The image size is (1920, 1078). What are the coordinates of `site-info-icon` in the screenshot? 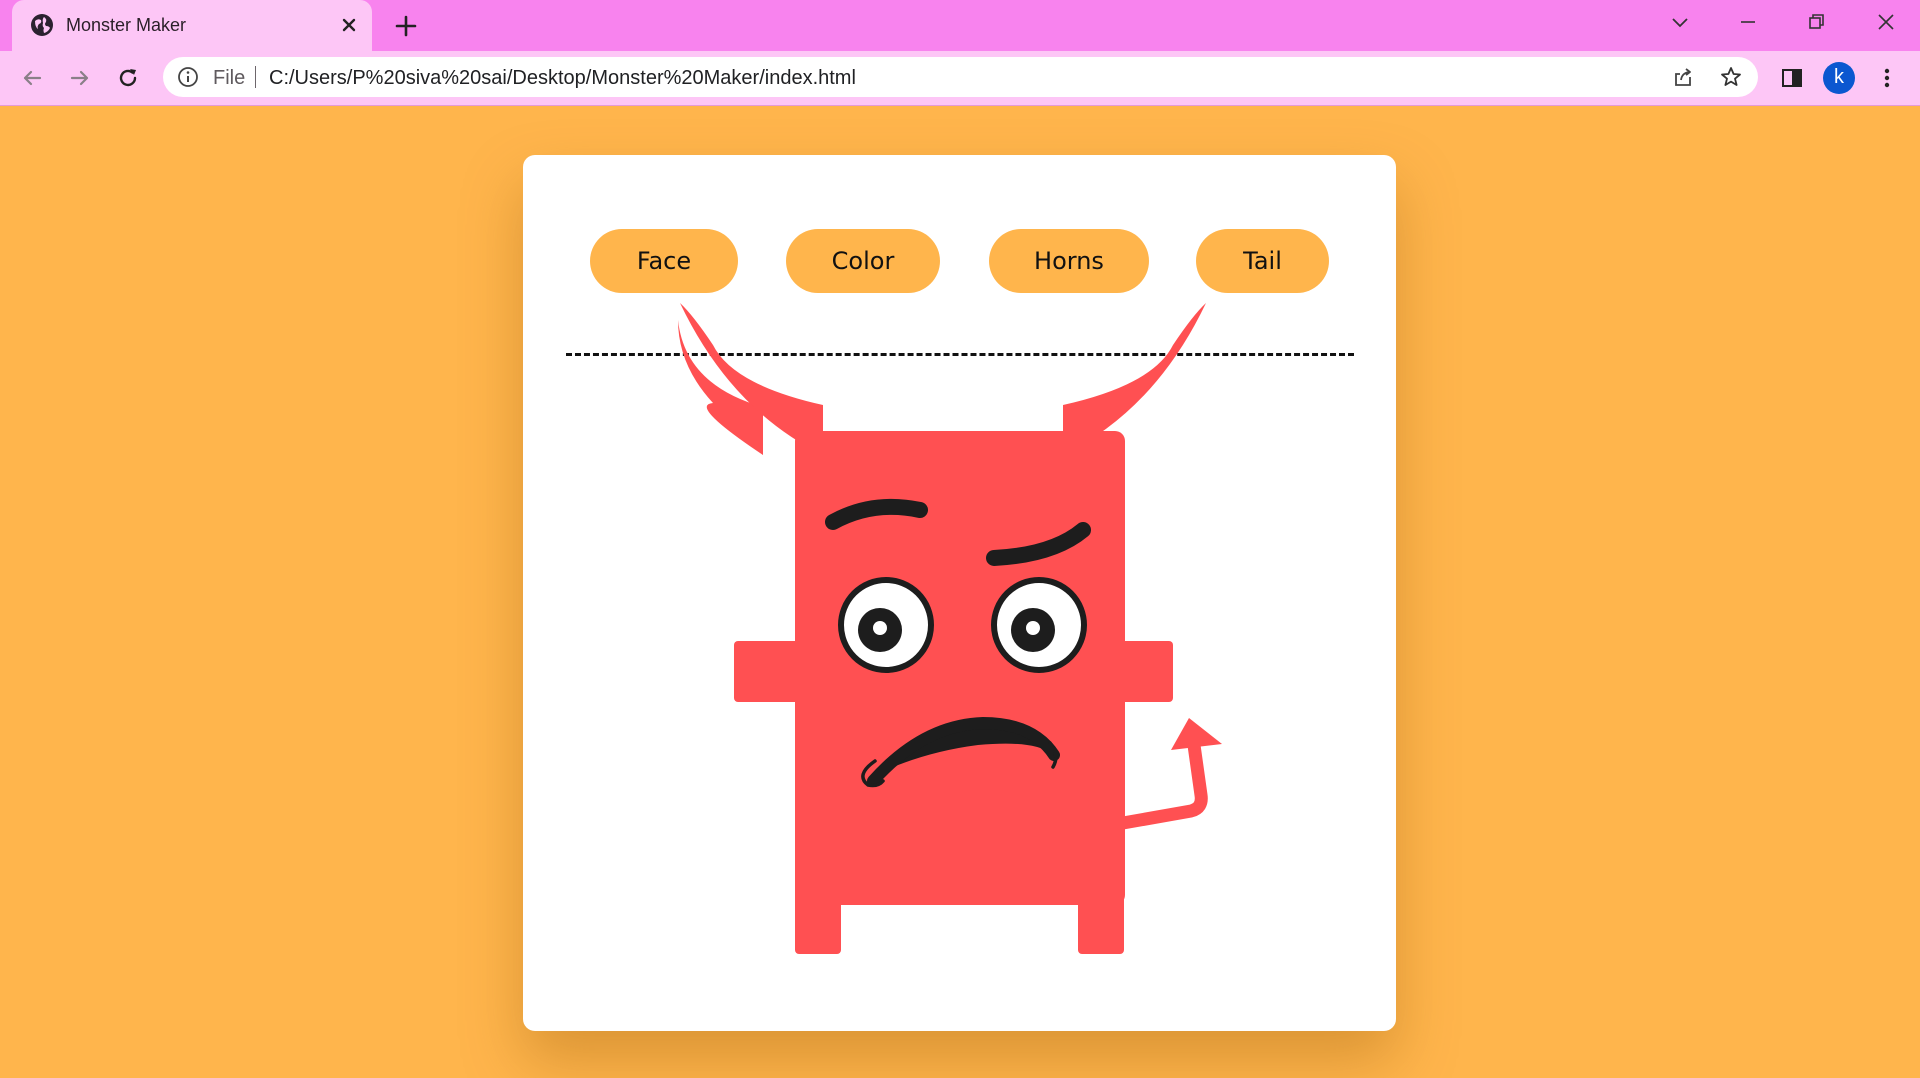 It's located at (188, 77).